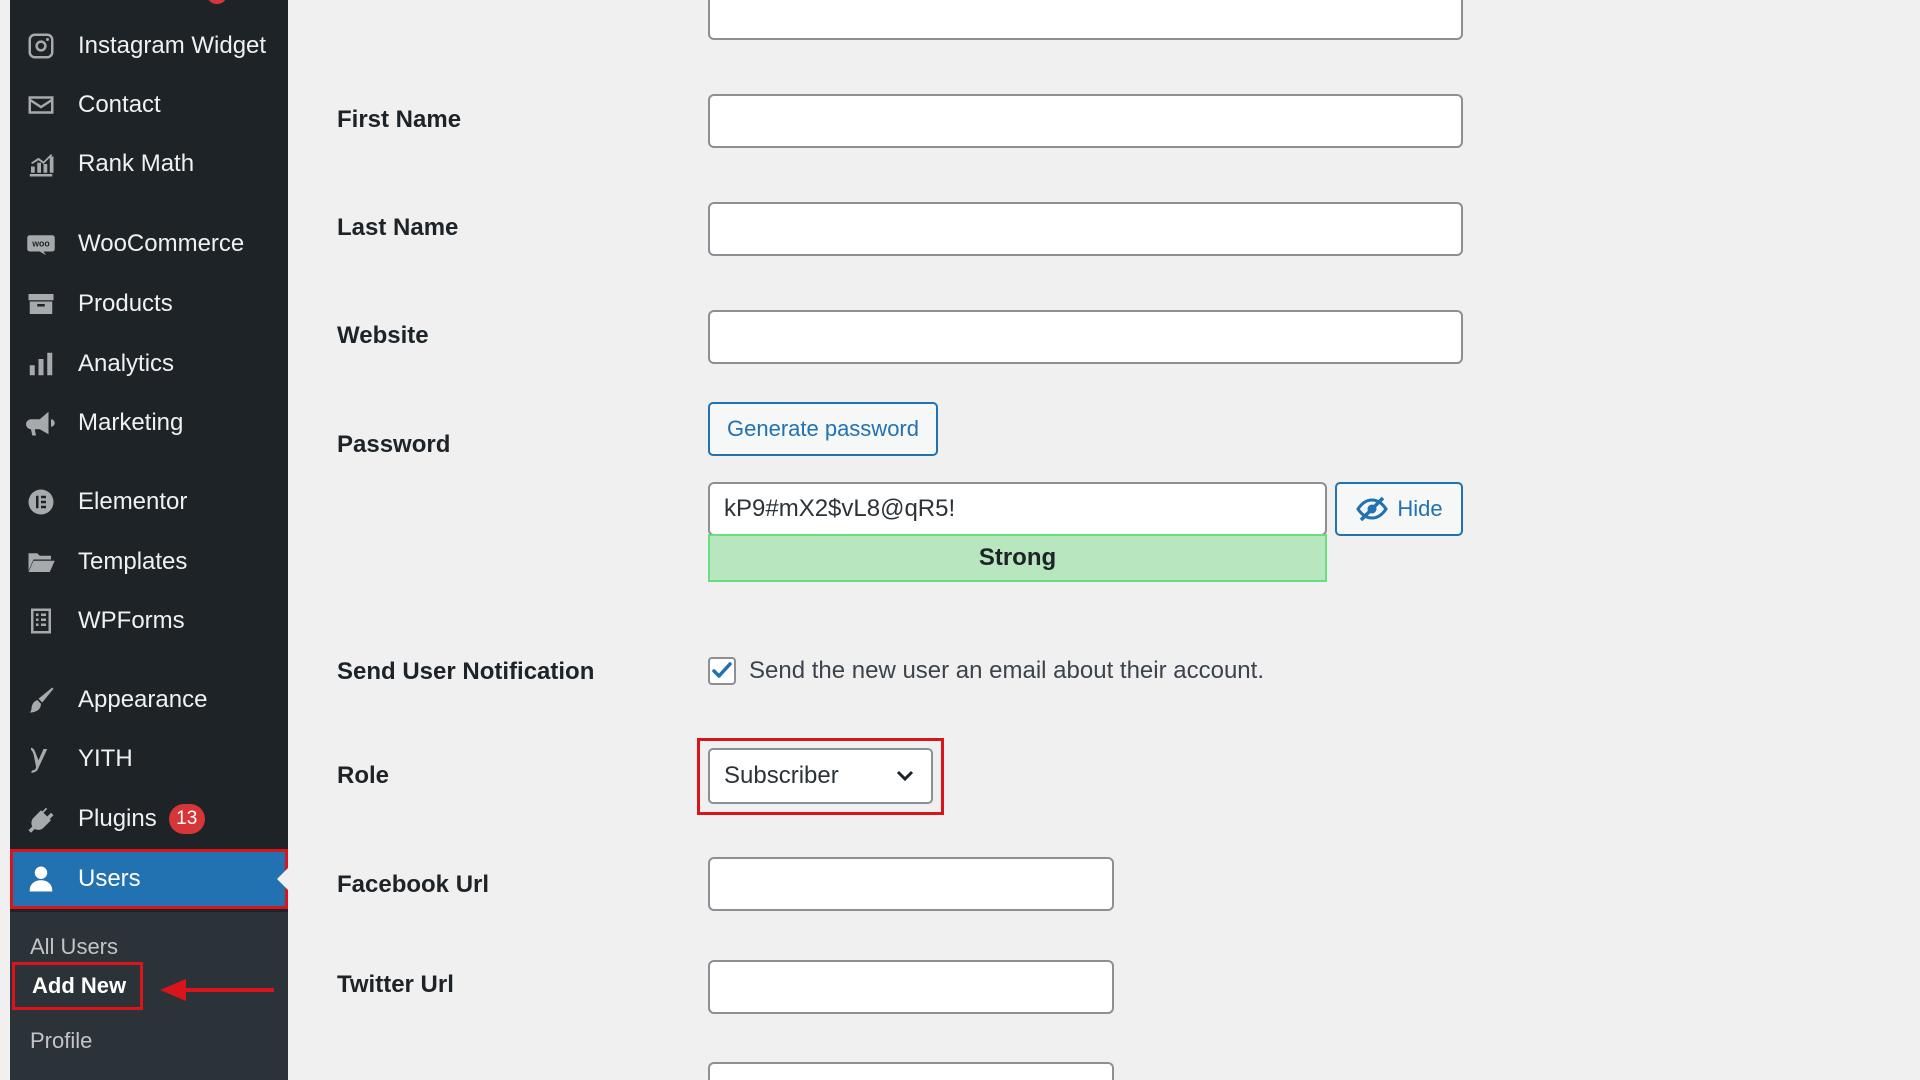 The height and width of the screenshot is (1080, 1920). Describe the element at coordinates (466, 671) in the screenshot. I see `notification-label: Send User Notification` at that location.